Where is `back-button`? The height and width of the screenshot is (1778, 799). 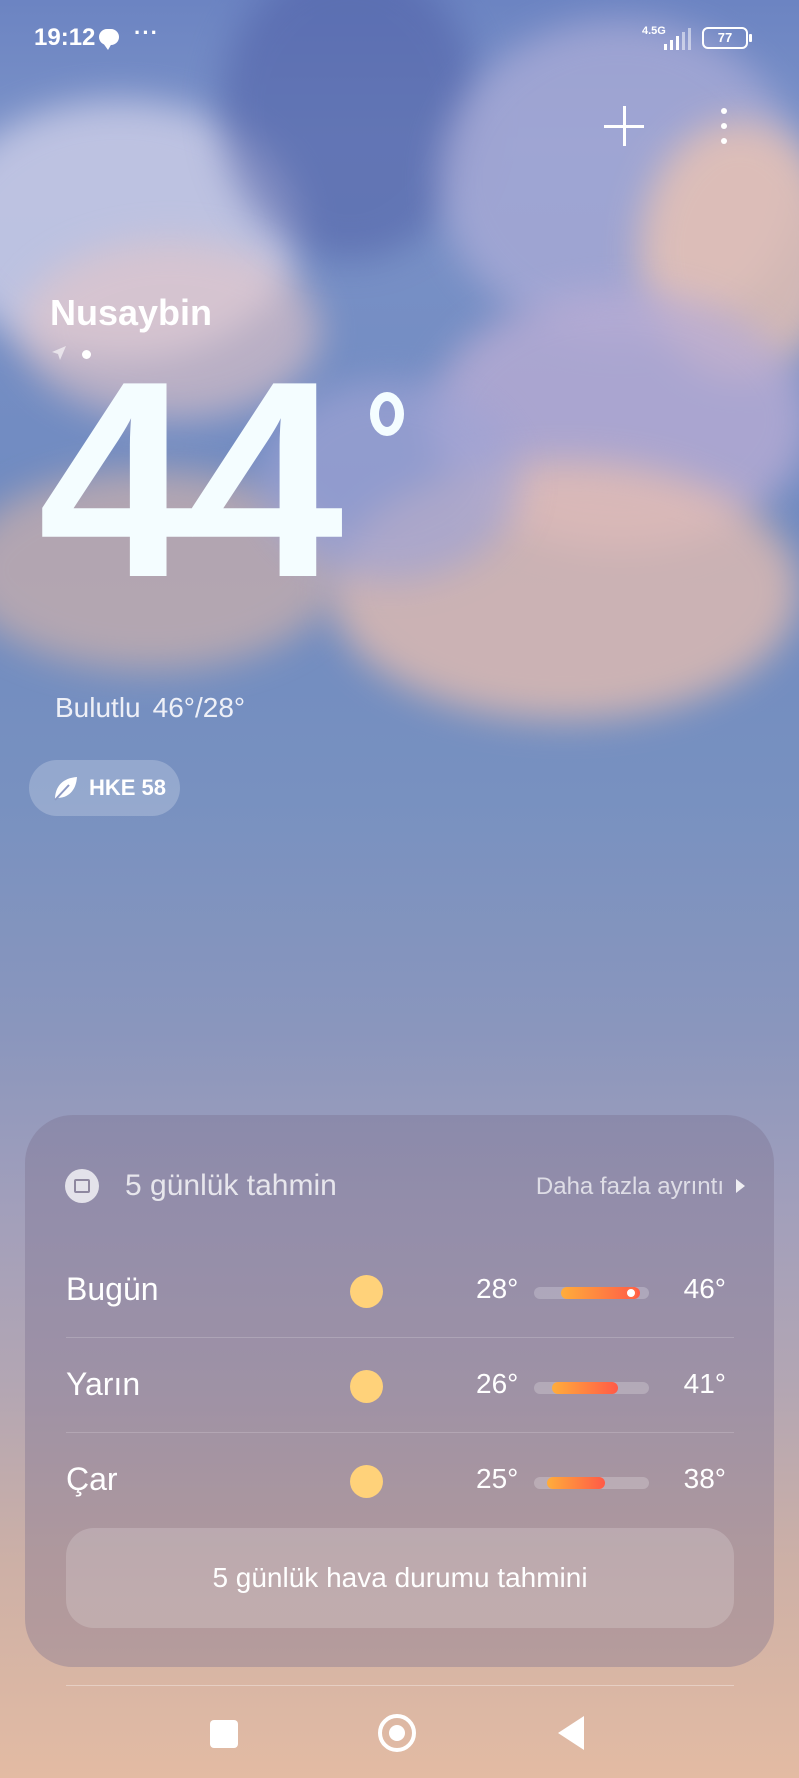
back-button is located at coordinates (571, 1733).